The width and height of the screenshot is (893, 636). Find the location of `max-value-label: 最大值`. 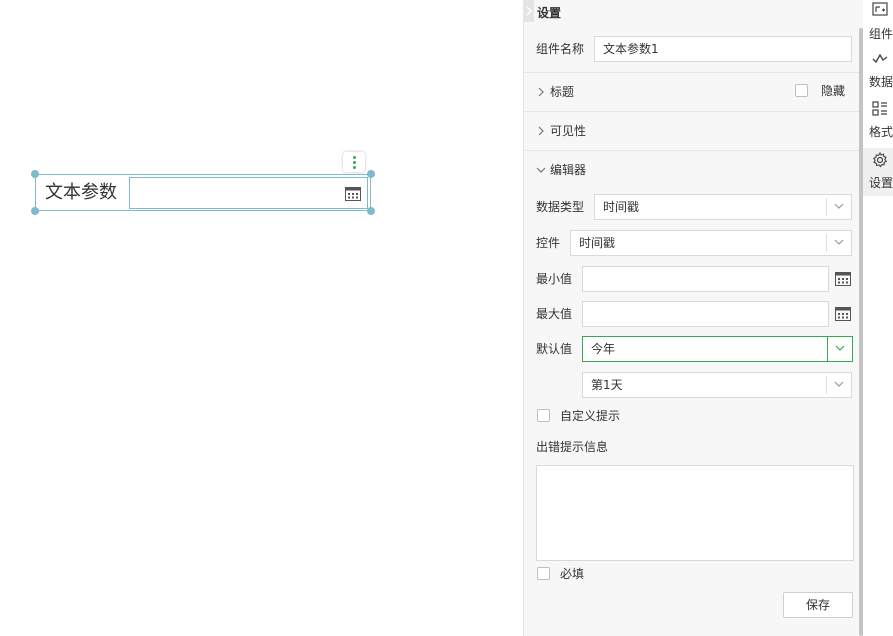

max-value-label: 最大值 is located at coordinates (554, 314).